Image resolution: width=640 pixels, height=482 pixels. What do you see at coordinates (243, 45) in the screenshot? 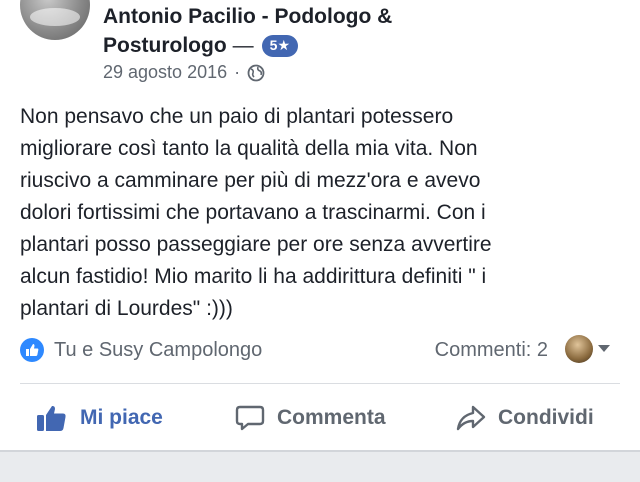
I see `author-dash: —` at bounding box center [243, 45].